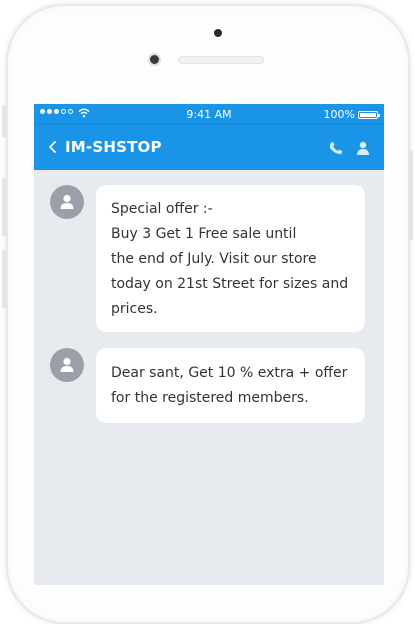 This screenshot has height=624, width=415. Describe the element at coordinates (369, 114) in the screenshot. I see `battery-icon` at that location.